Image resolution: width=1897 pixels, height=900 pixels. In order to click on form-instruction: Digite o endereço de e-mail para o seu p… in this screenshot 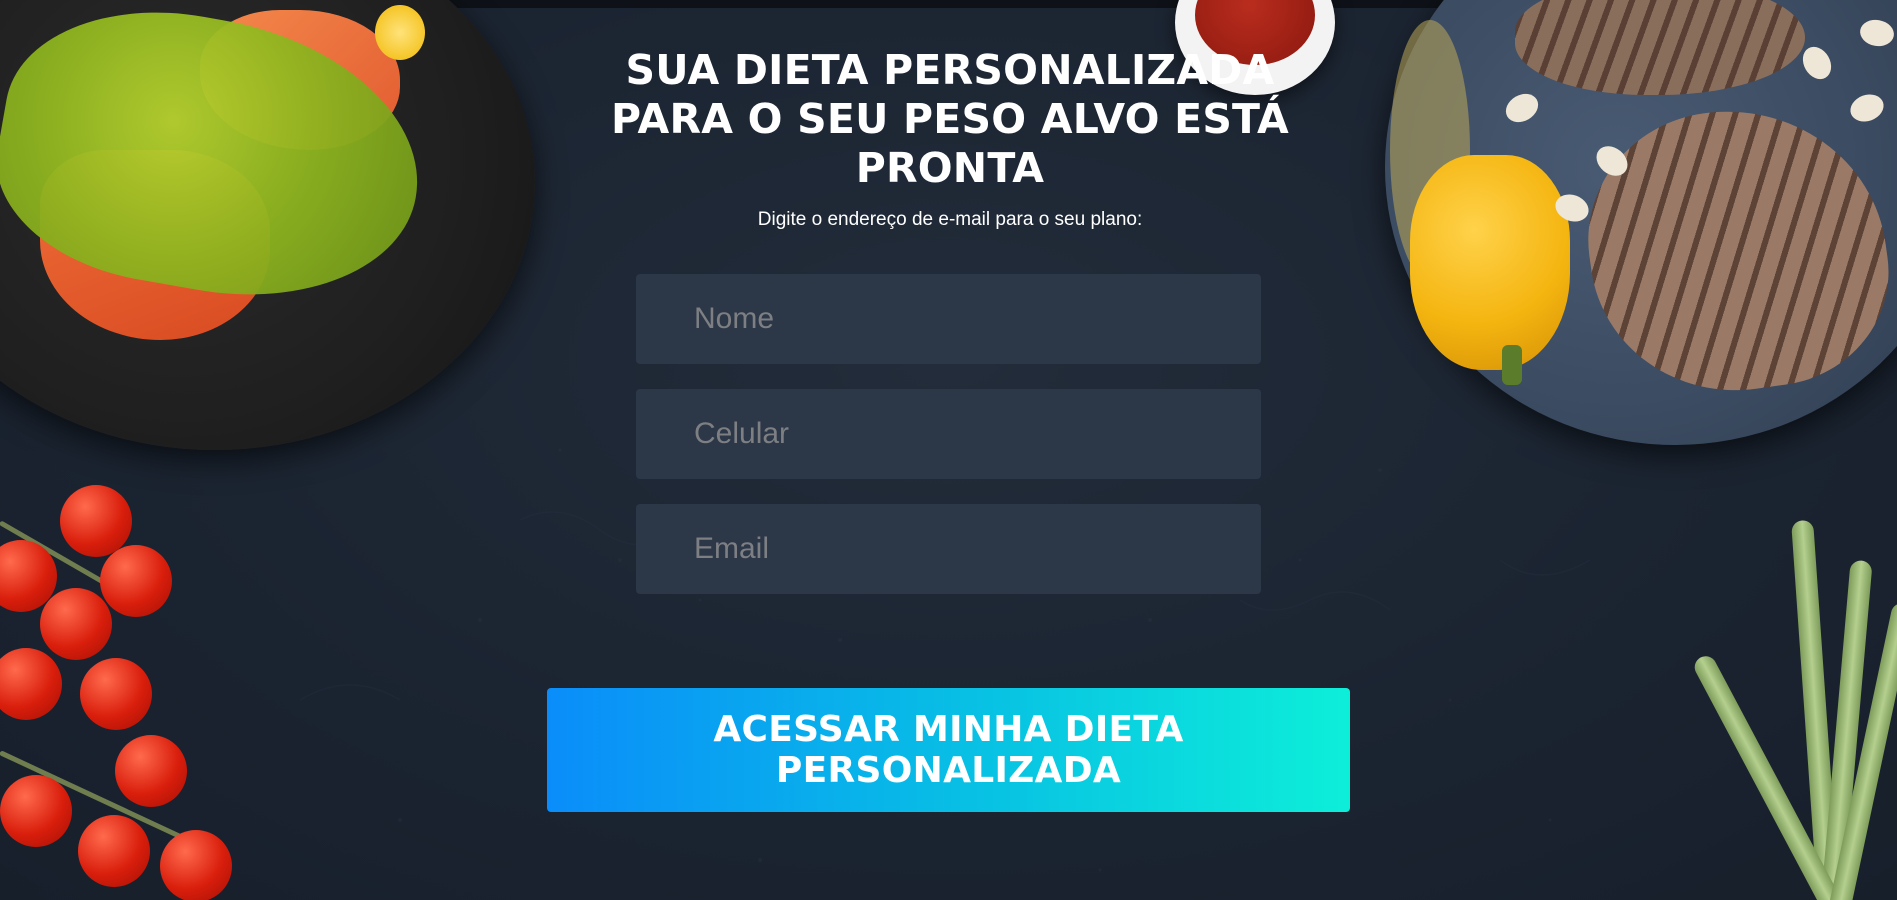, I will do `click(950, 219)`.